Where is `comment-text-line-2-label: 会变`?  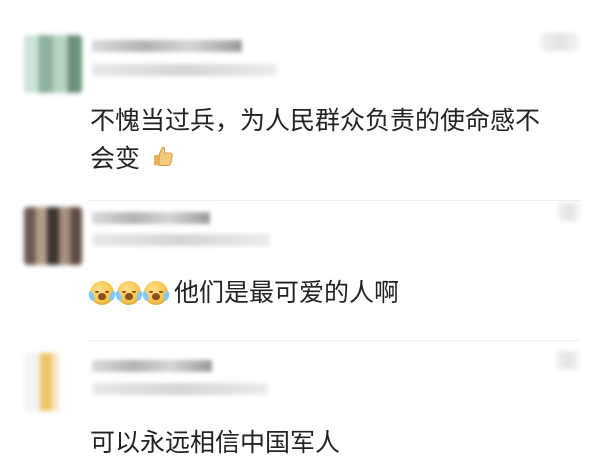
comment-text-line-2-label: 会变 is located at coordinates (115, 158).